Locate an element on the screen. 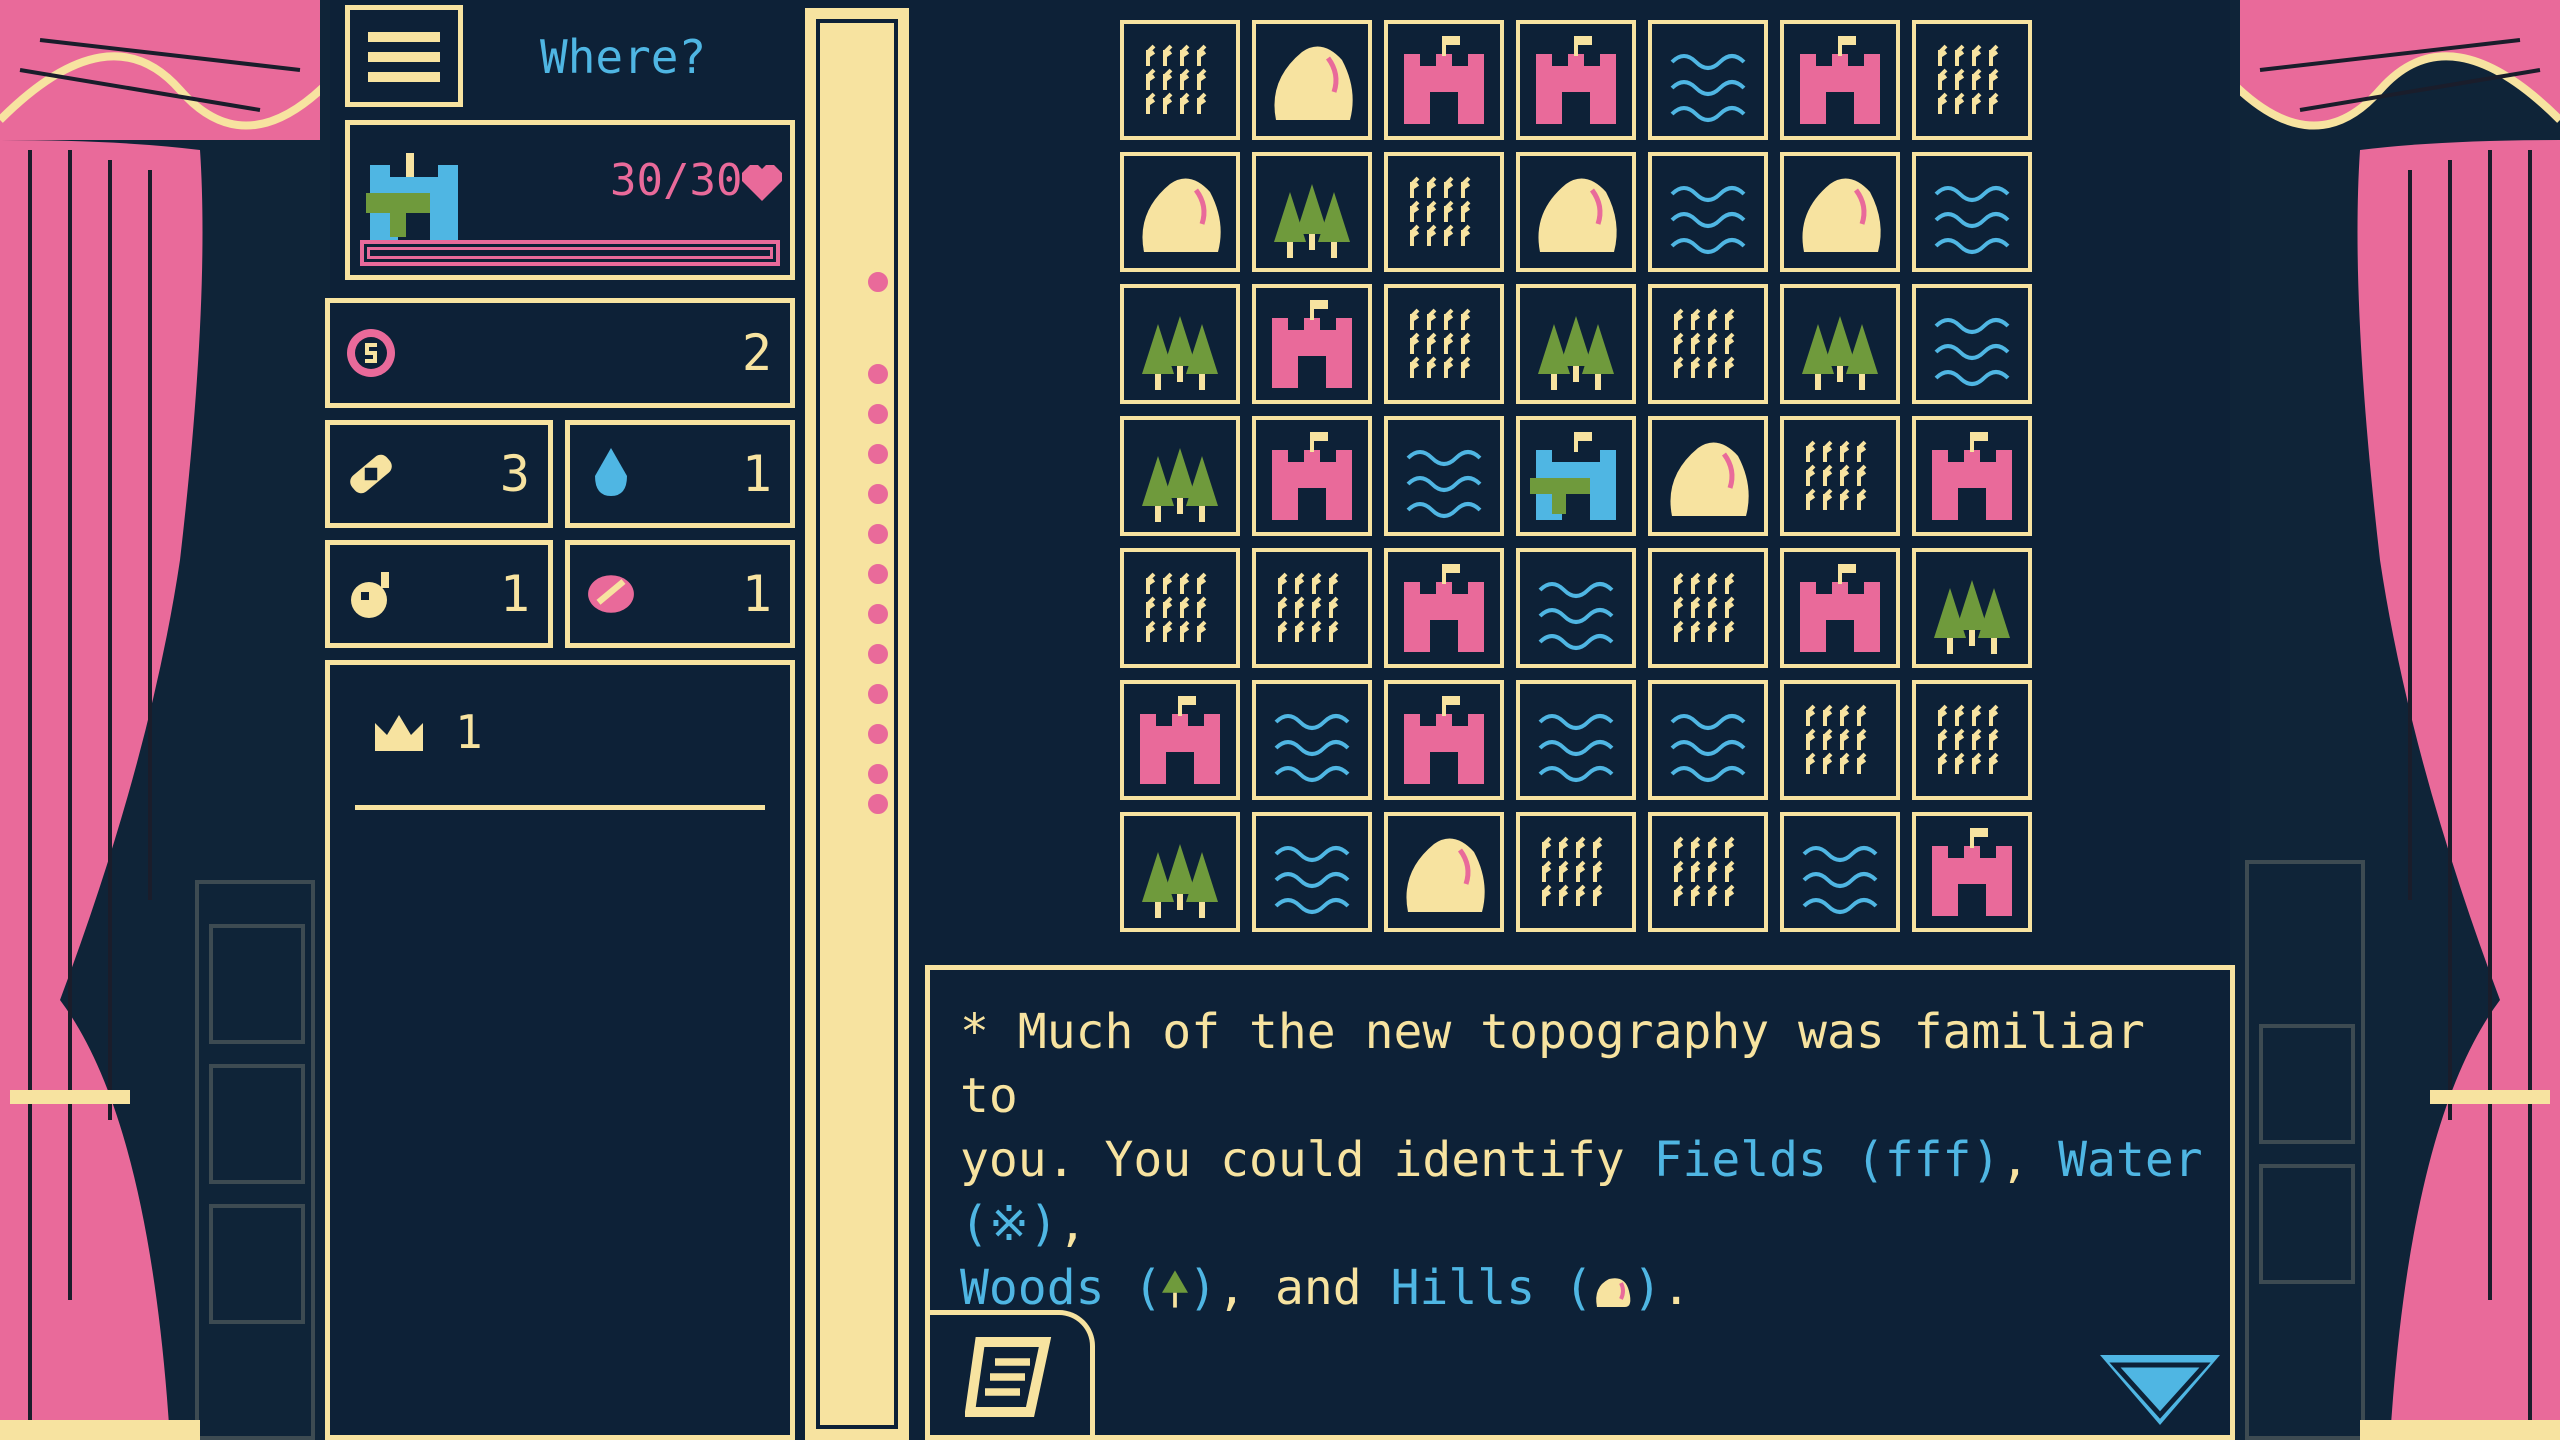  coins-value: 2 is located at coordinates (756, 353).